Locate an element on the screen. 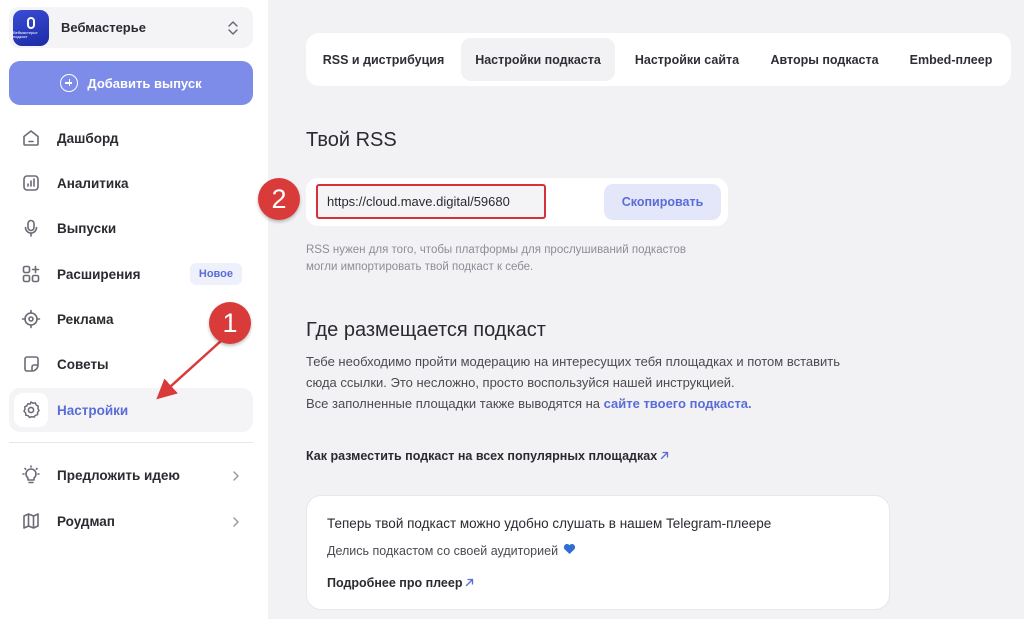 The width and height of the screenshot is (1024, 619). sidebar-item-suggest-idea: Предложить идею is located at coordinates (131, 475).